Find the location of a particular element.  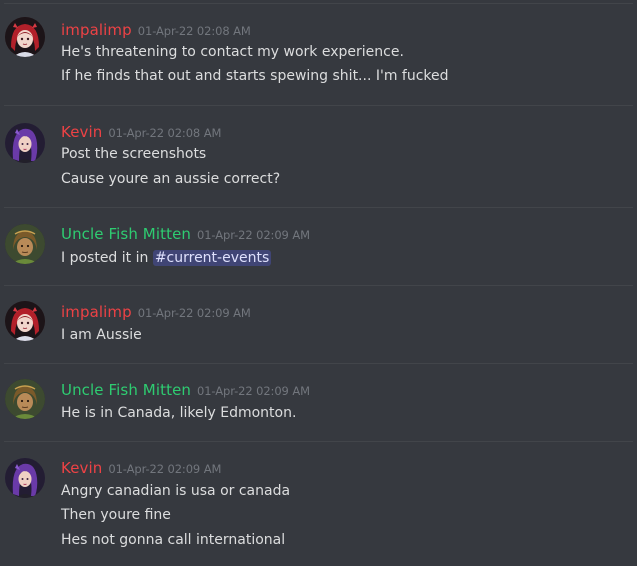

message-header: impalimp 01-Apr-22 02:08 AM is located at coordinates (156, 30).